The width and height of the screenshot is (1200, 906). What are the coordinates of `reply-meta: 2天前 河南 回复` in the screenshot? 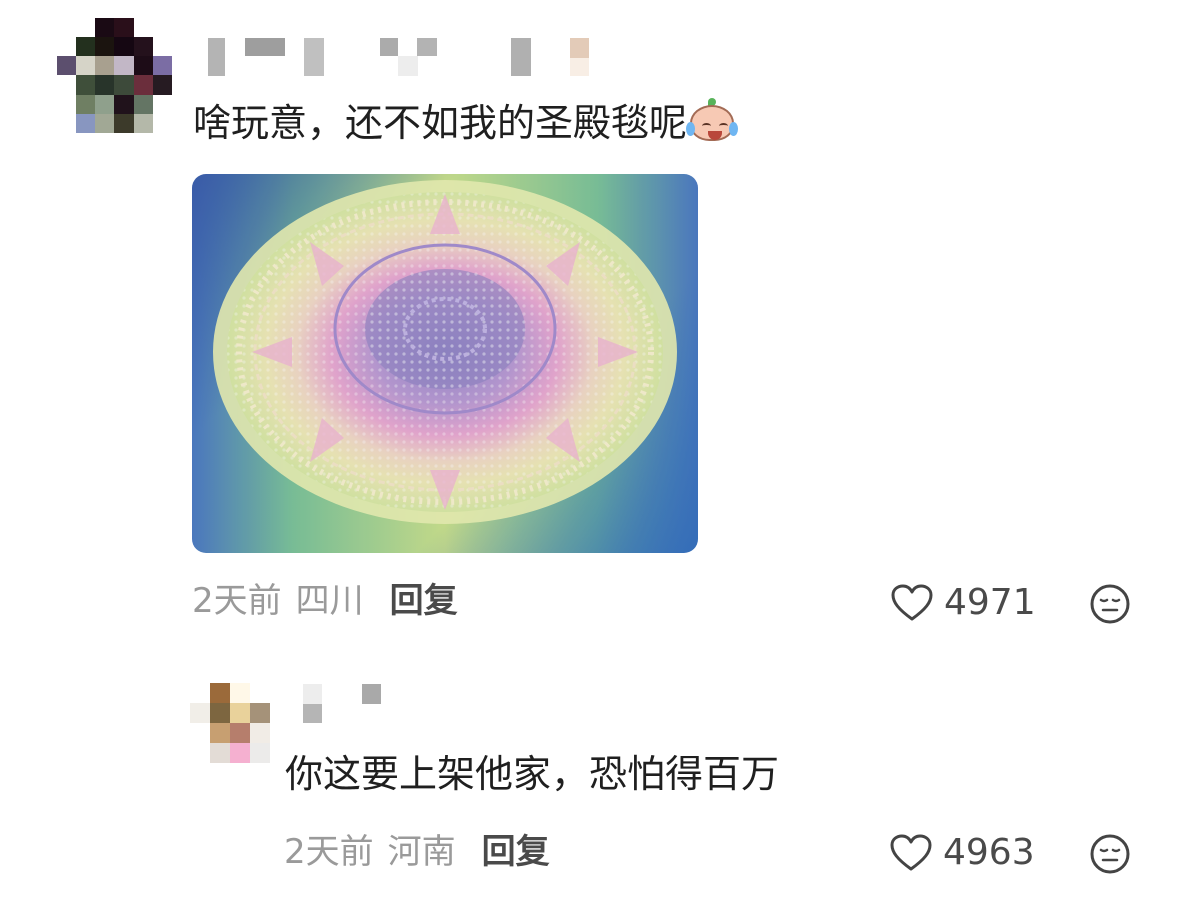 It's located at (417, 852).